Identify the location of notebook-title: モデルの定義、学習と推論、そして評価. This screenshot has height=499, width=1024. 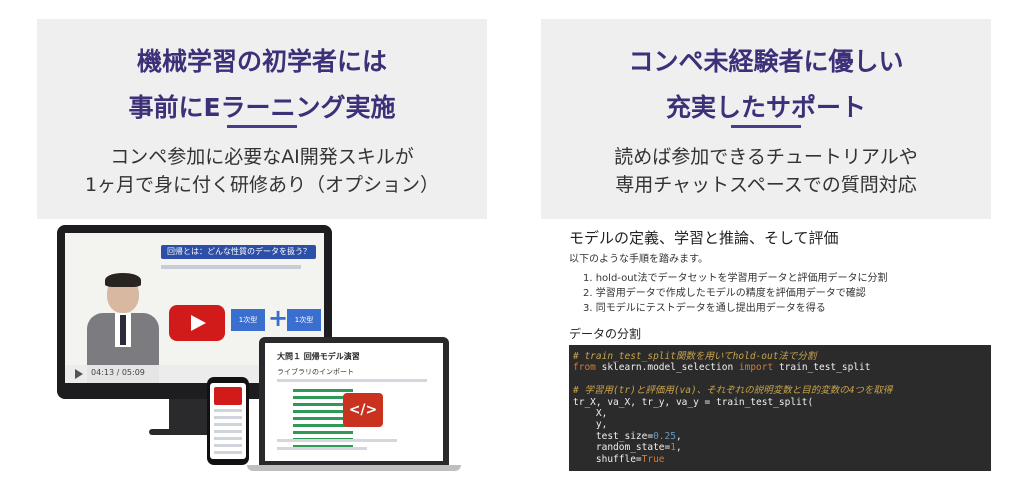
(704, 238).